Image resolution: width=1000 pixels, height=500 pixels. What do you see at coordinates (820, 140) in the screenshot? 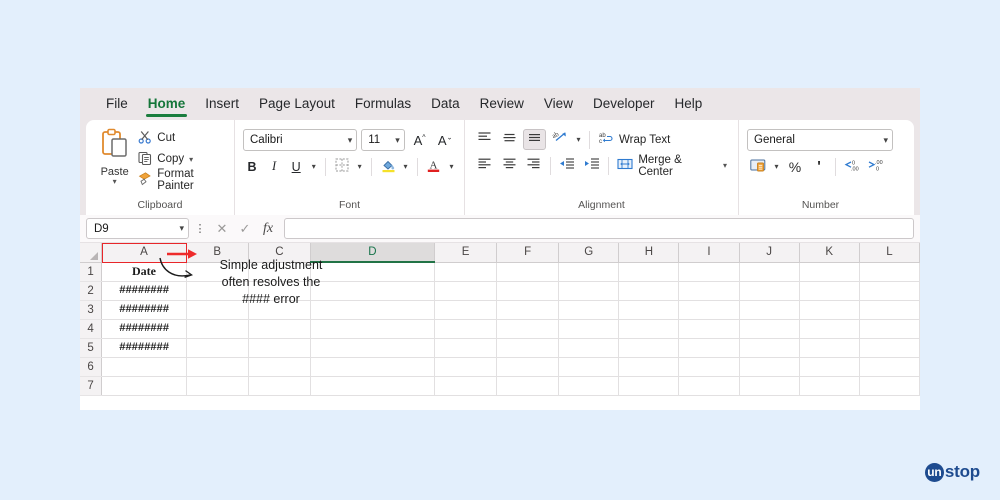
I see `number-format-select: General ▾` at bounding box center [820, 140].